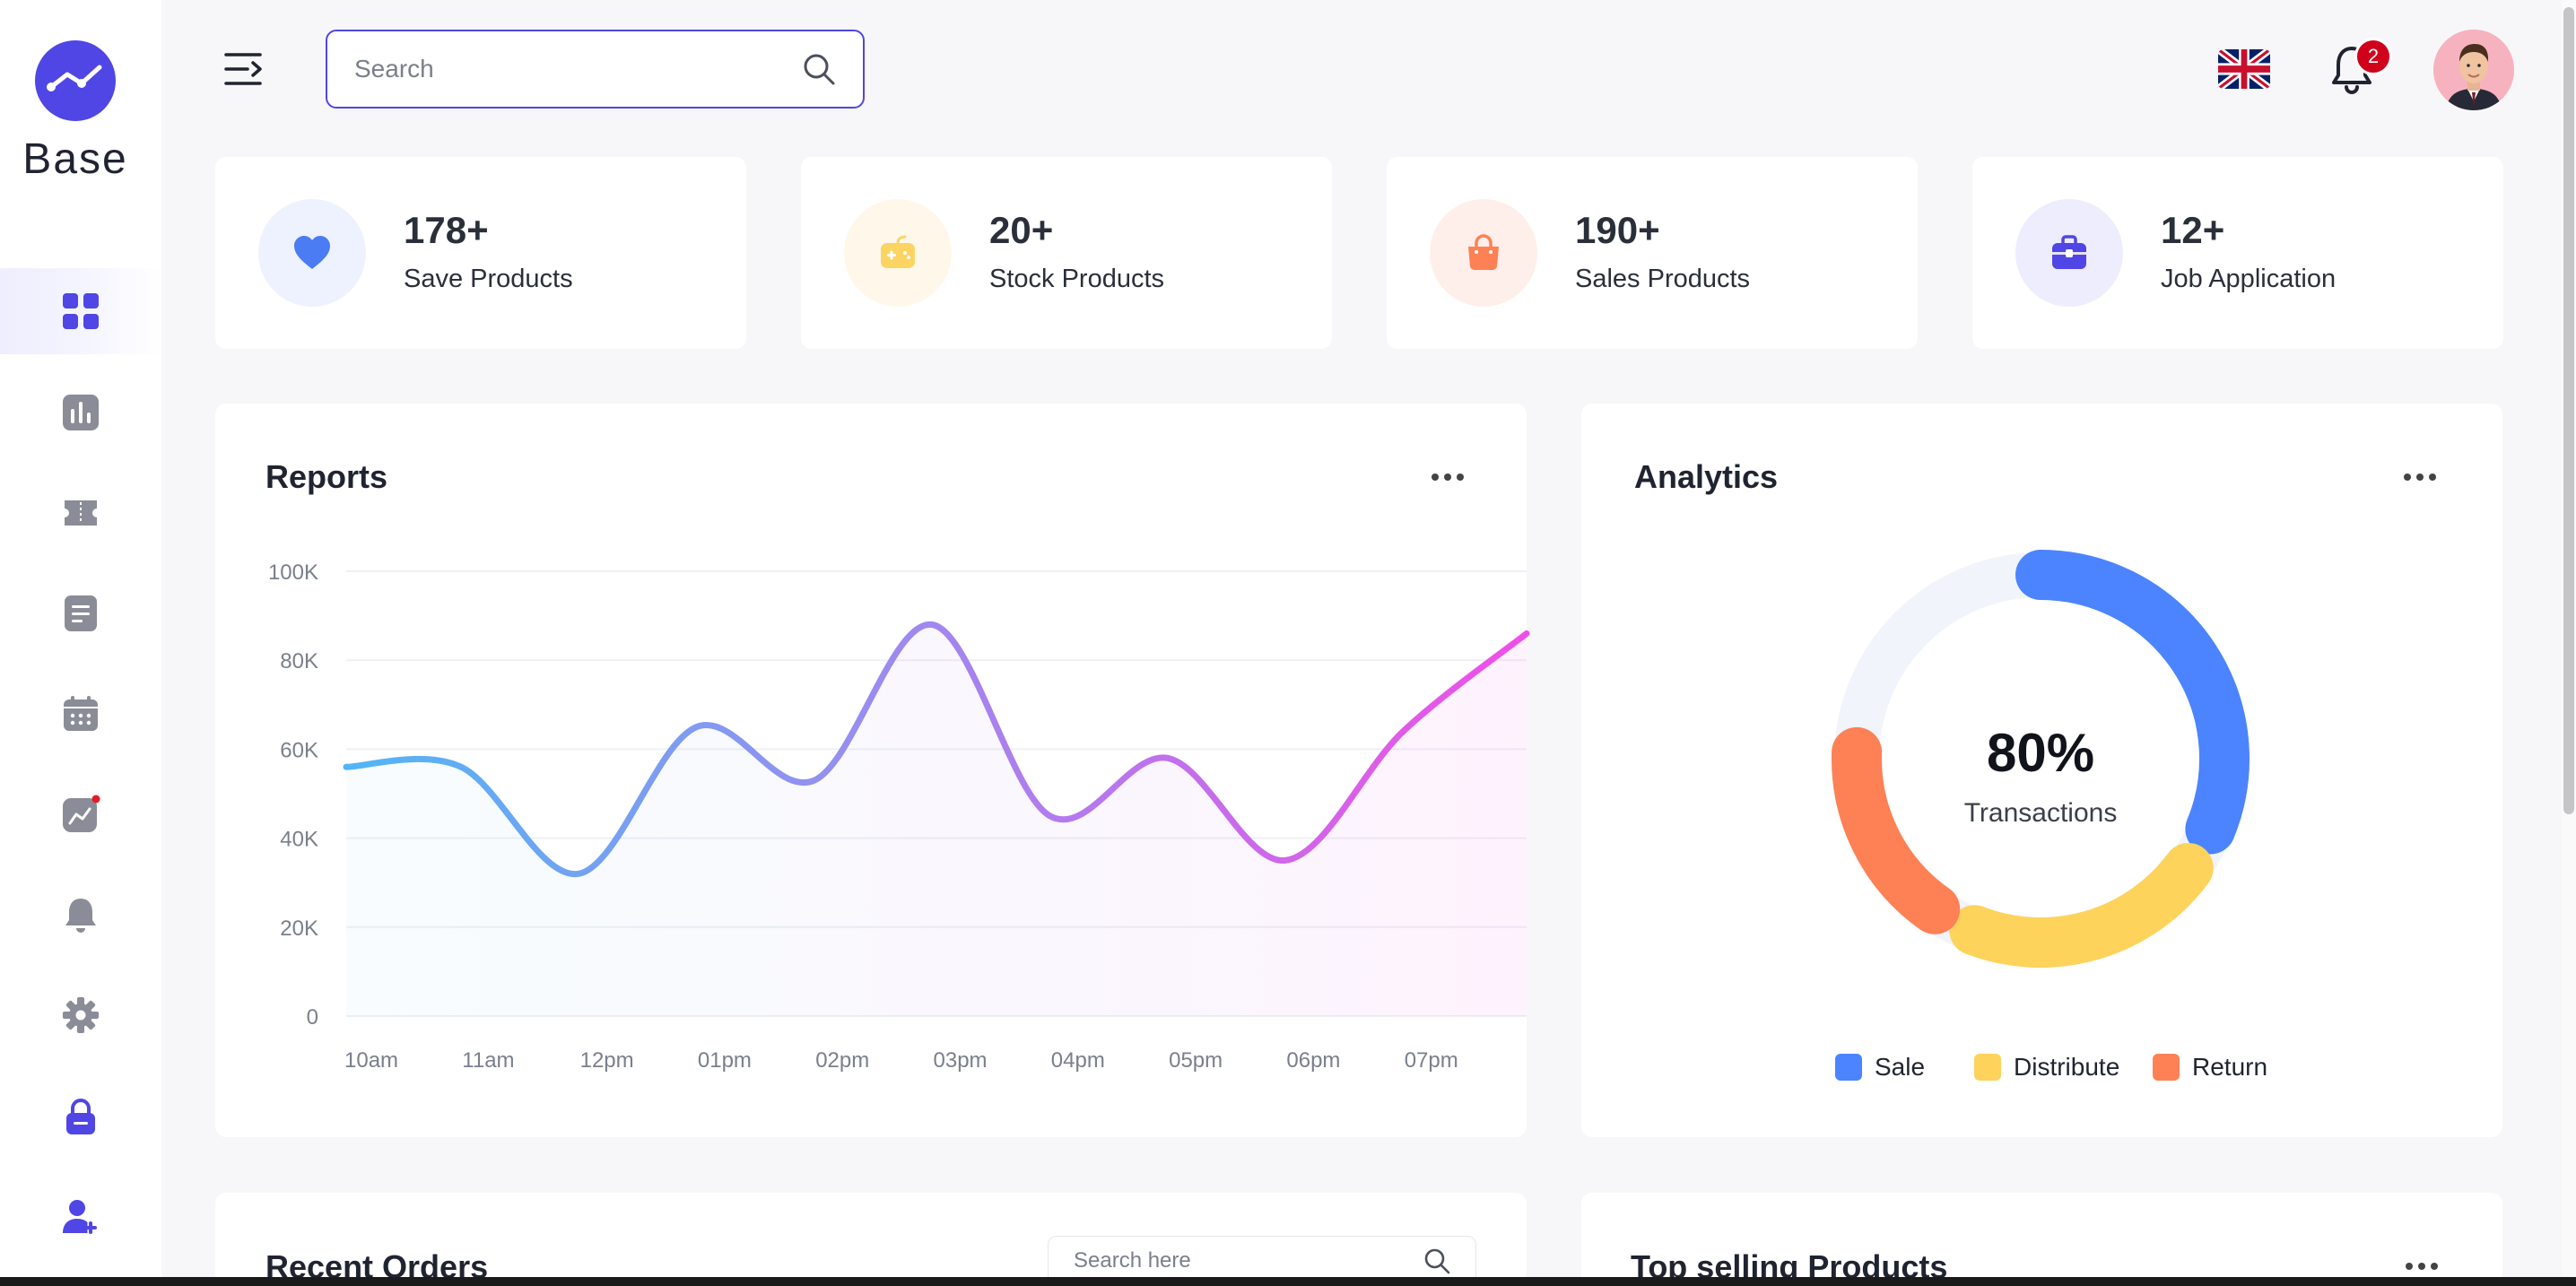  What do you see at coordinates (1896, 830) in the screenshot?
I see `donut-segment-return` at bounding box center [1896, 830].